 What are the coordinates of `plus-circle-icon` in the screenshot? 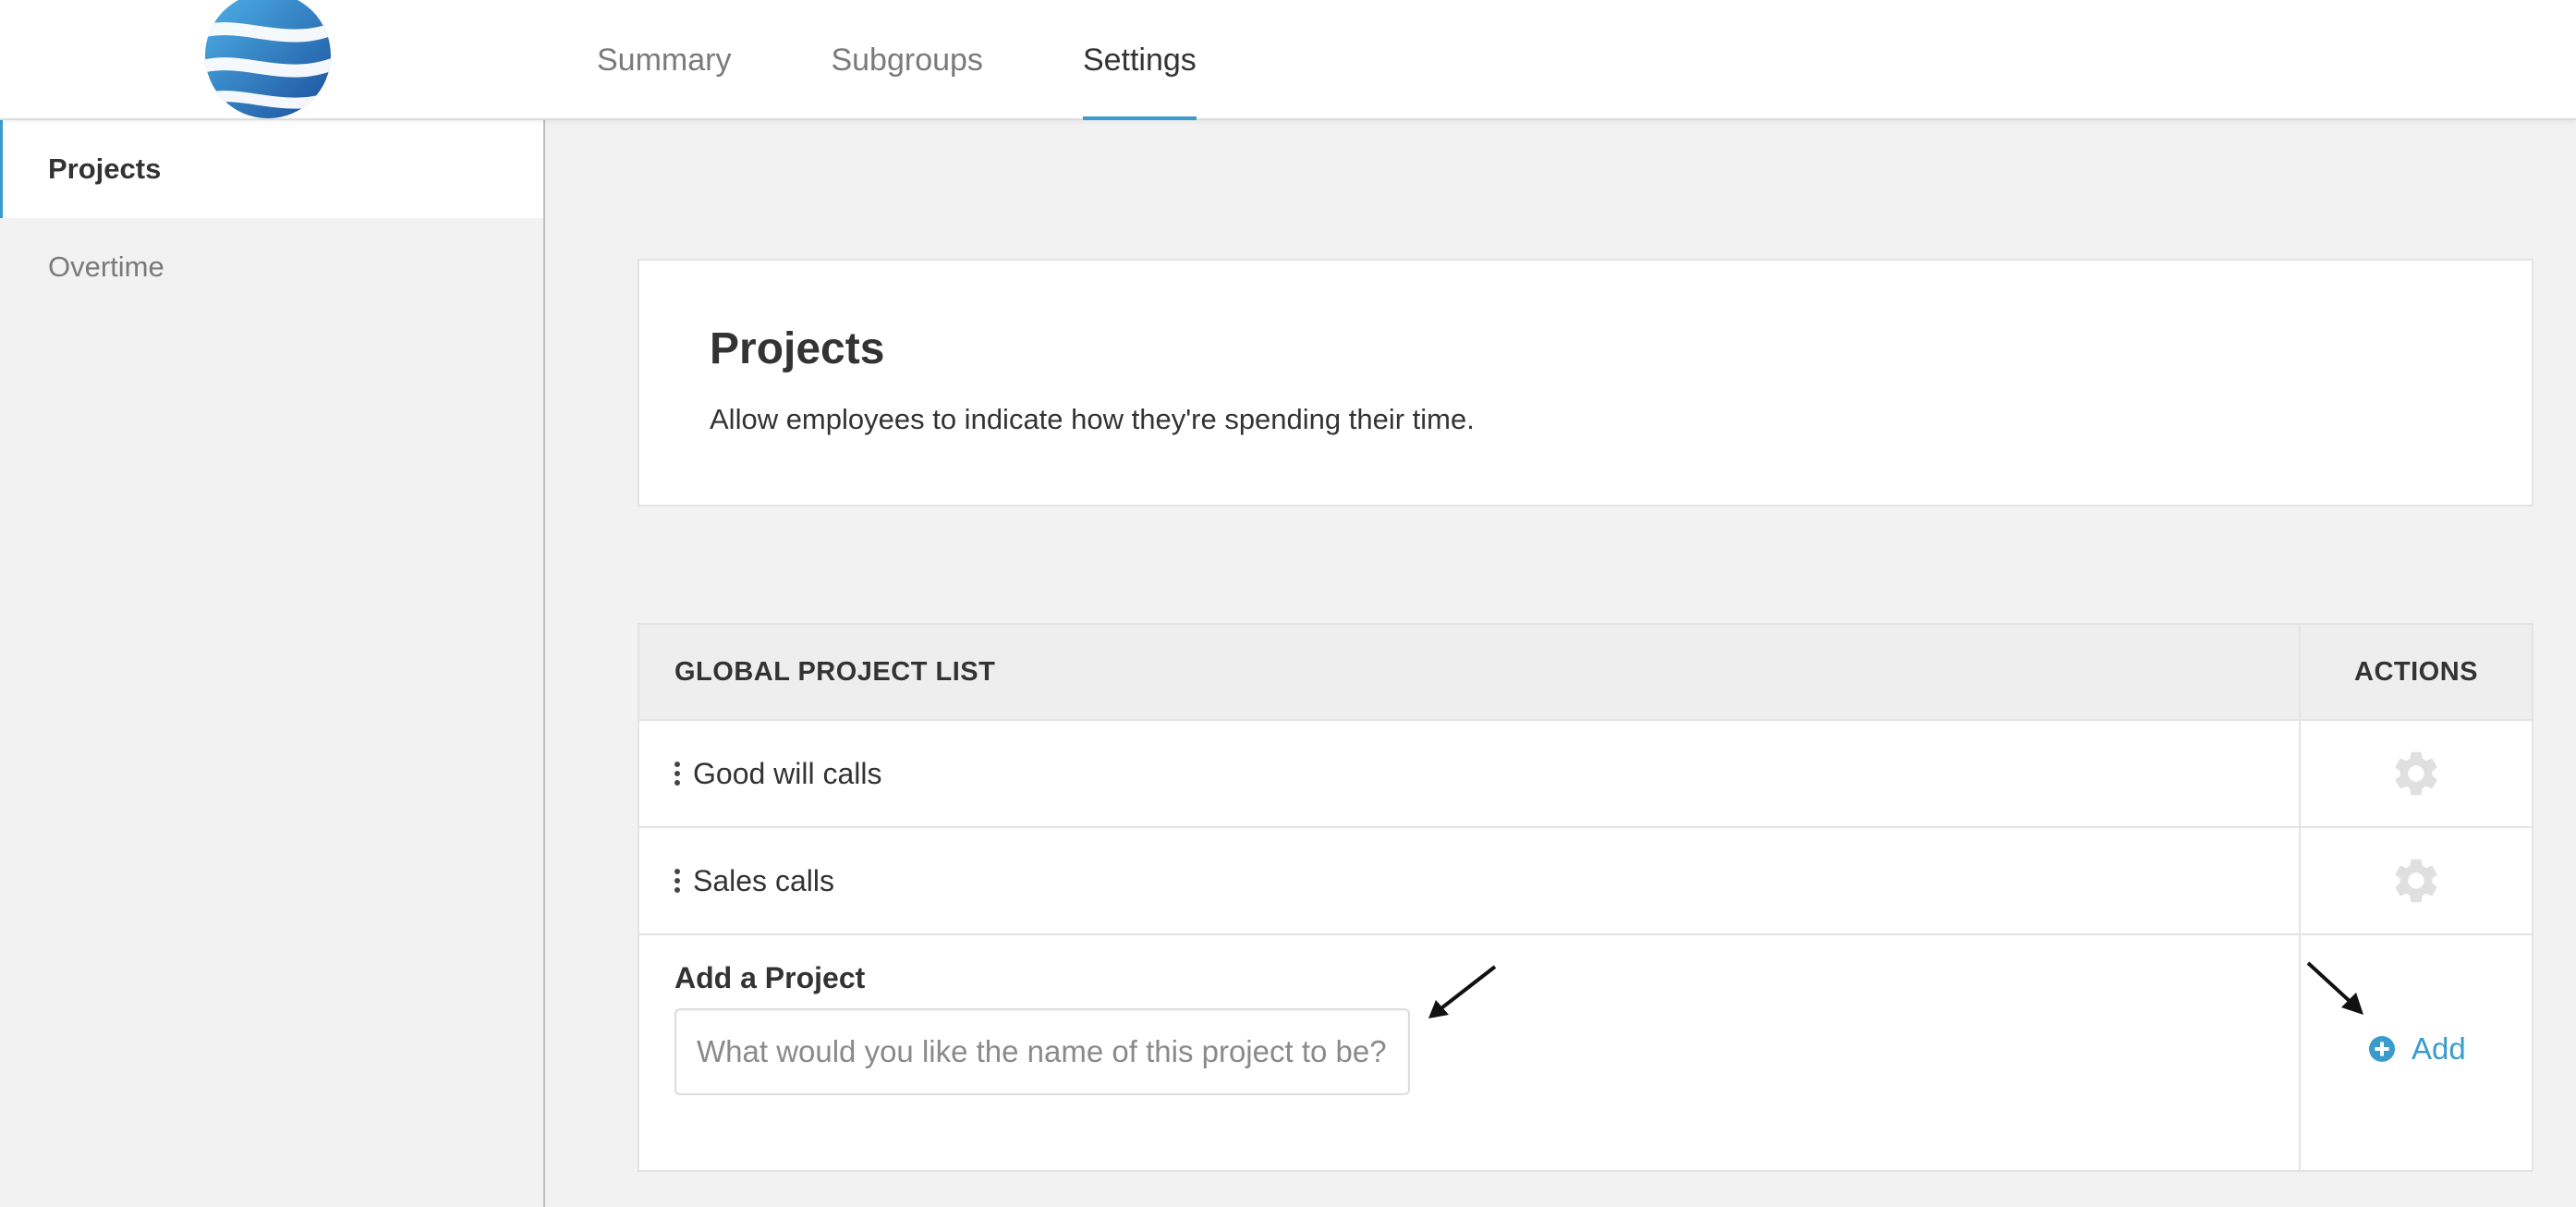 It's located at (2382, 1049).